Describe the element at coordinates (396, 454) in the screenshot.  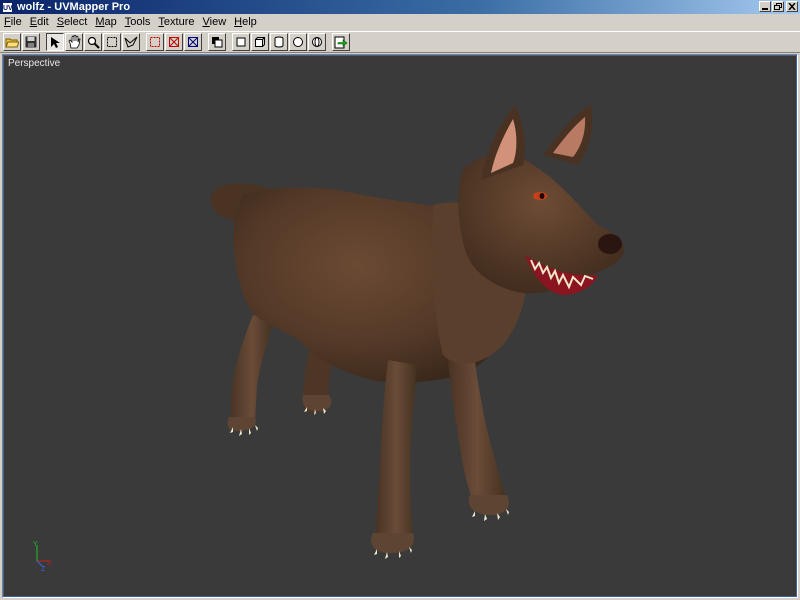
I see `wolf-leg-front-left` at that location.